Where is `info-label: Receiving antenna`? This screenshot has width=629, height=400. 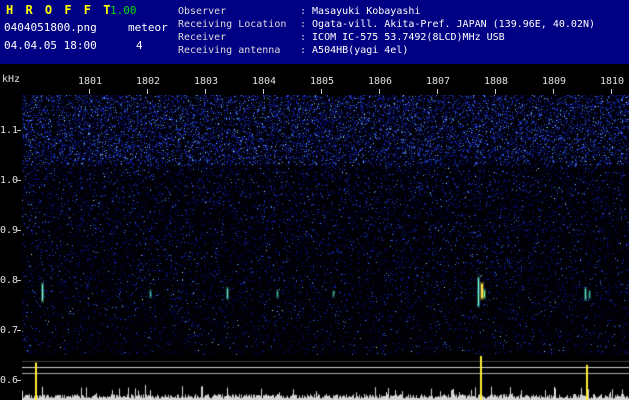 info-label: Receiving antenna is located at coordinates (229, 50).